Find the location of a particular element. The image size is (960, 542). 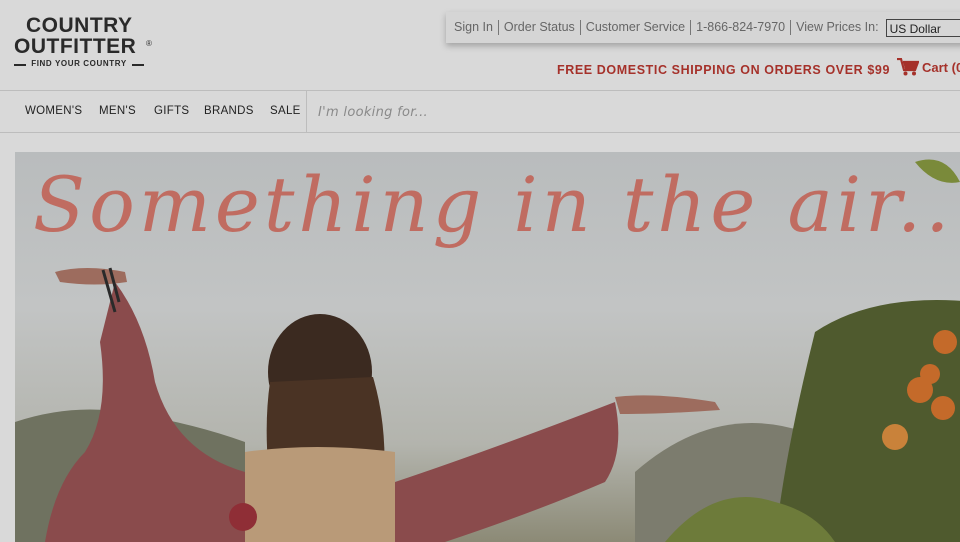

brand-logo: COUNTRY OUTFITTER ® FIND YOUR COUNTRY is located at coordinates (84, 43).